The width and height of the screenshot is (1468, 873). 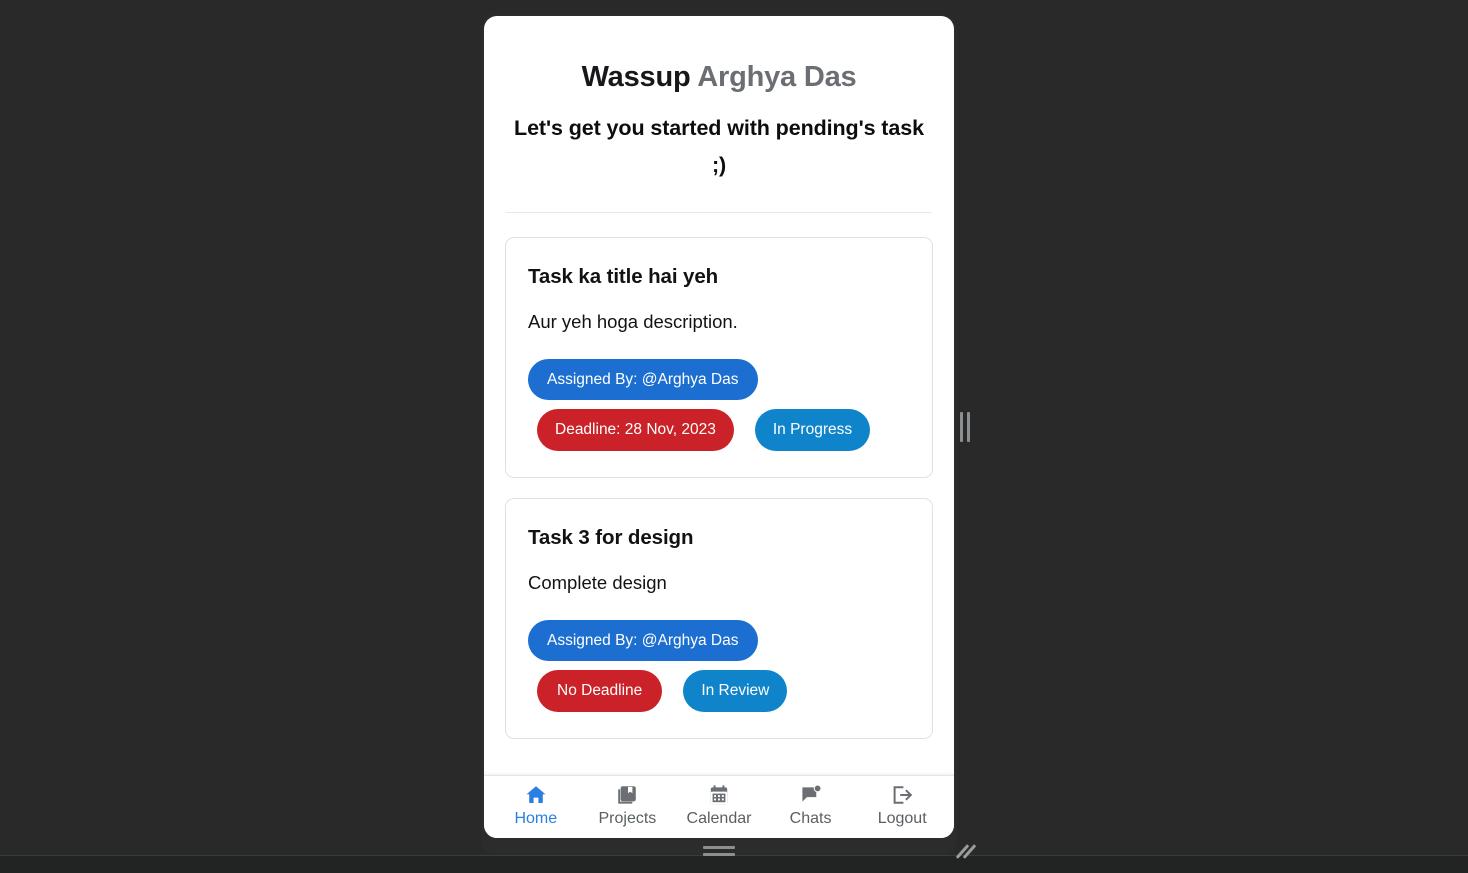 I want to click on nav-label-calendar: Calendar, so click(x=719, y=818).